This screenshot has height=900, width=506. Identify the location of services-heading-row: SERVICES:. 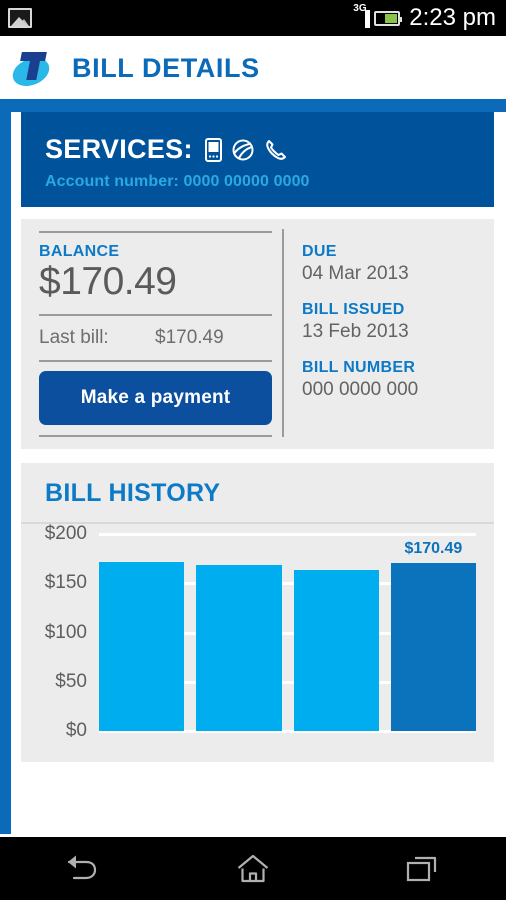
(269, 149).